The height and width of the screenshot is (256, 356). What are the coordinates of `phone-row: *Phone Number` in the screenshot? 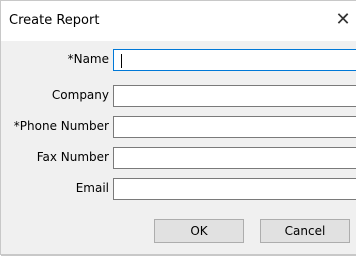 It's located at (178, 127).